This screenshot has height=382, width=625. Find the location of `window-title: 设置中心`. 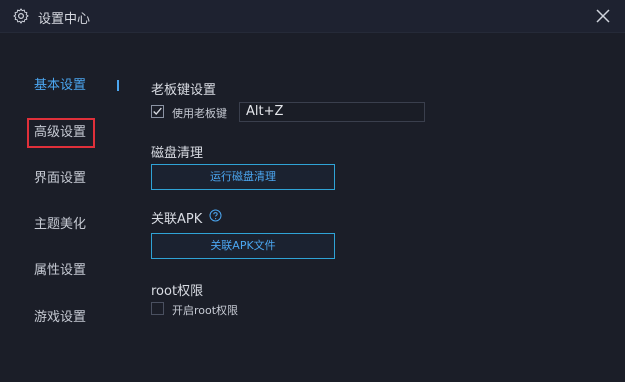

window-title: 设置中心 is located at coordinates (64, 19).